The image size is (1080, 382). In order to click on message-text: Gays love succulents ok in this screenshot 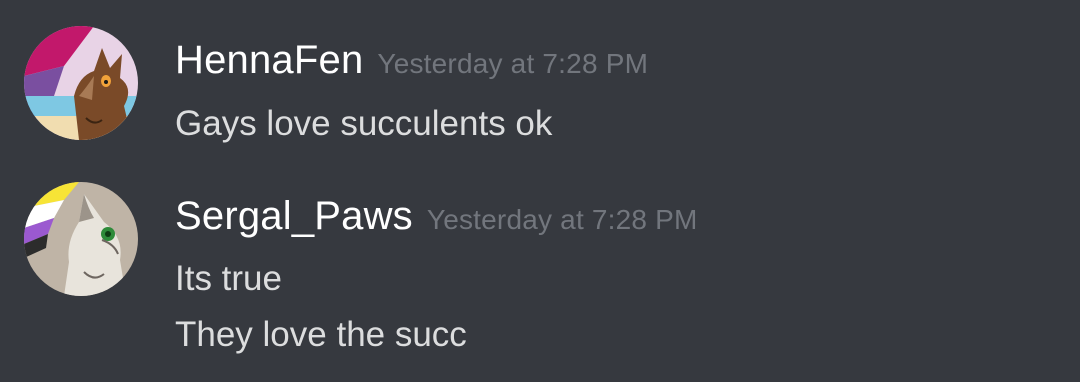, I will do `click(364, 123)`.